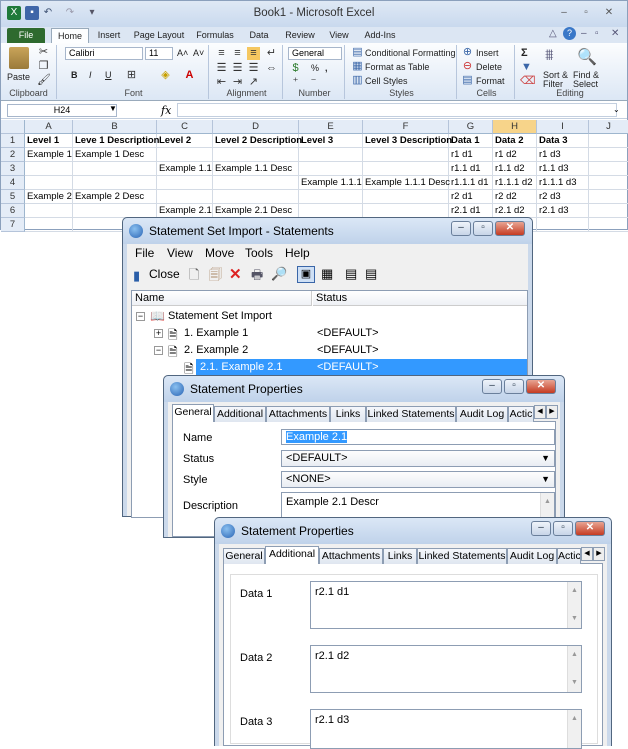 The height and width of the screenshot is (749, 628). What do you see at coordinates (216, 350) in the screenshot?
I see `tree-item-example-2: 2. Example 2` at bounding box center [216, 350].